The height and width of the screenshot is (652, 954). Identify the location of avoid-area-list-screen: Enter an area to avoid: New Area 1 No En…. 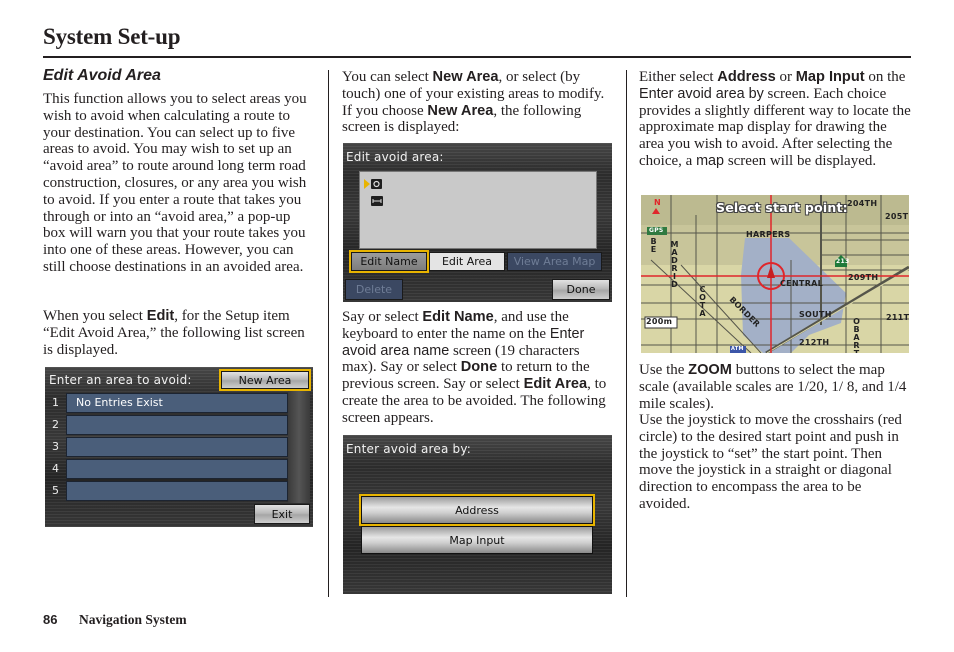
(179, 447).